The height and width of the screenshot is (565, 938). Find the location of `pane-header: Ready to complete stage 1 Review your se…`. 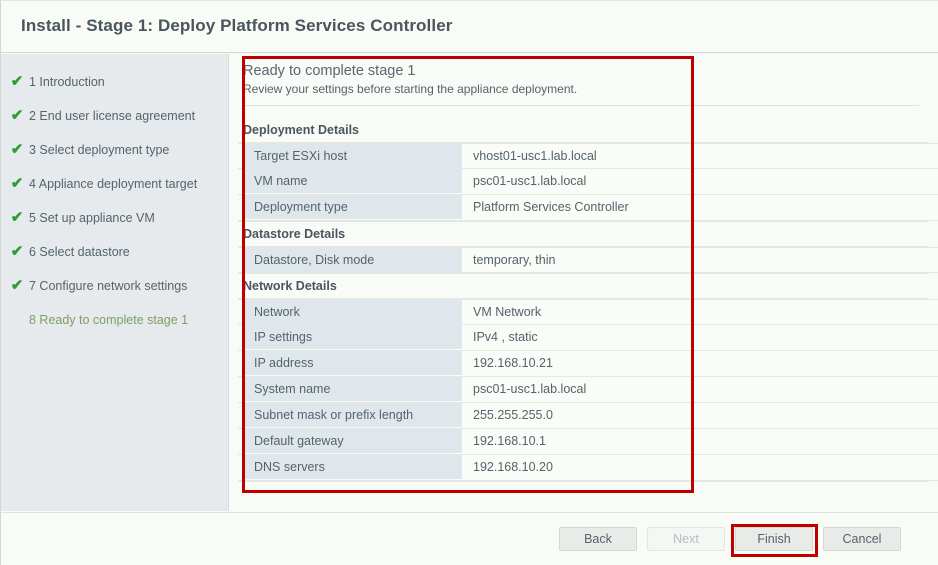

pane-header: Ready to complete stage 1 Review your se… is located at coordinates (583, 79).